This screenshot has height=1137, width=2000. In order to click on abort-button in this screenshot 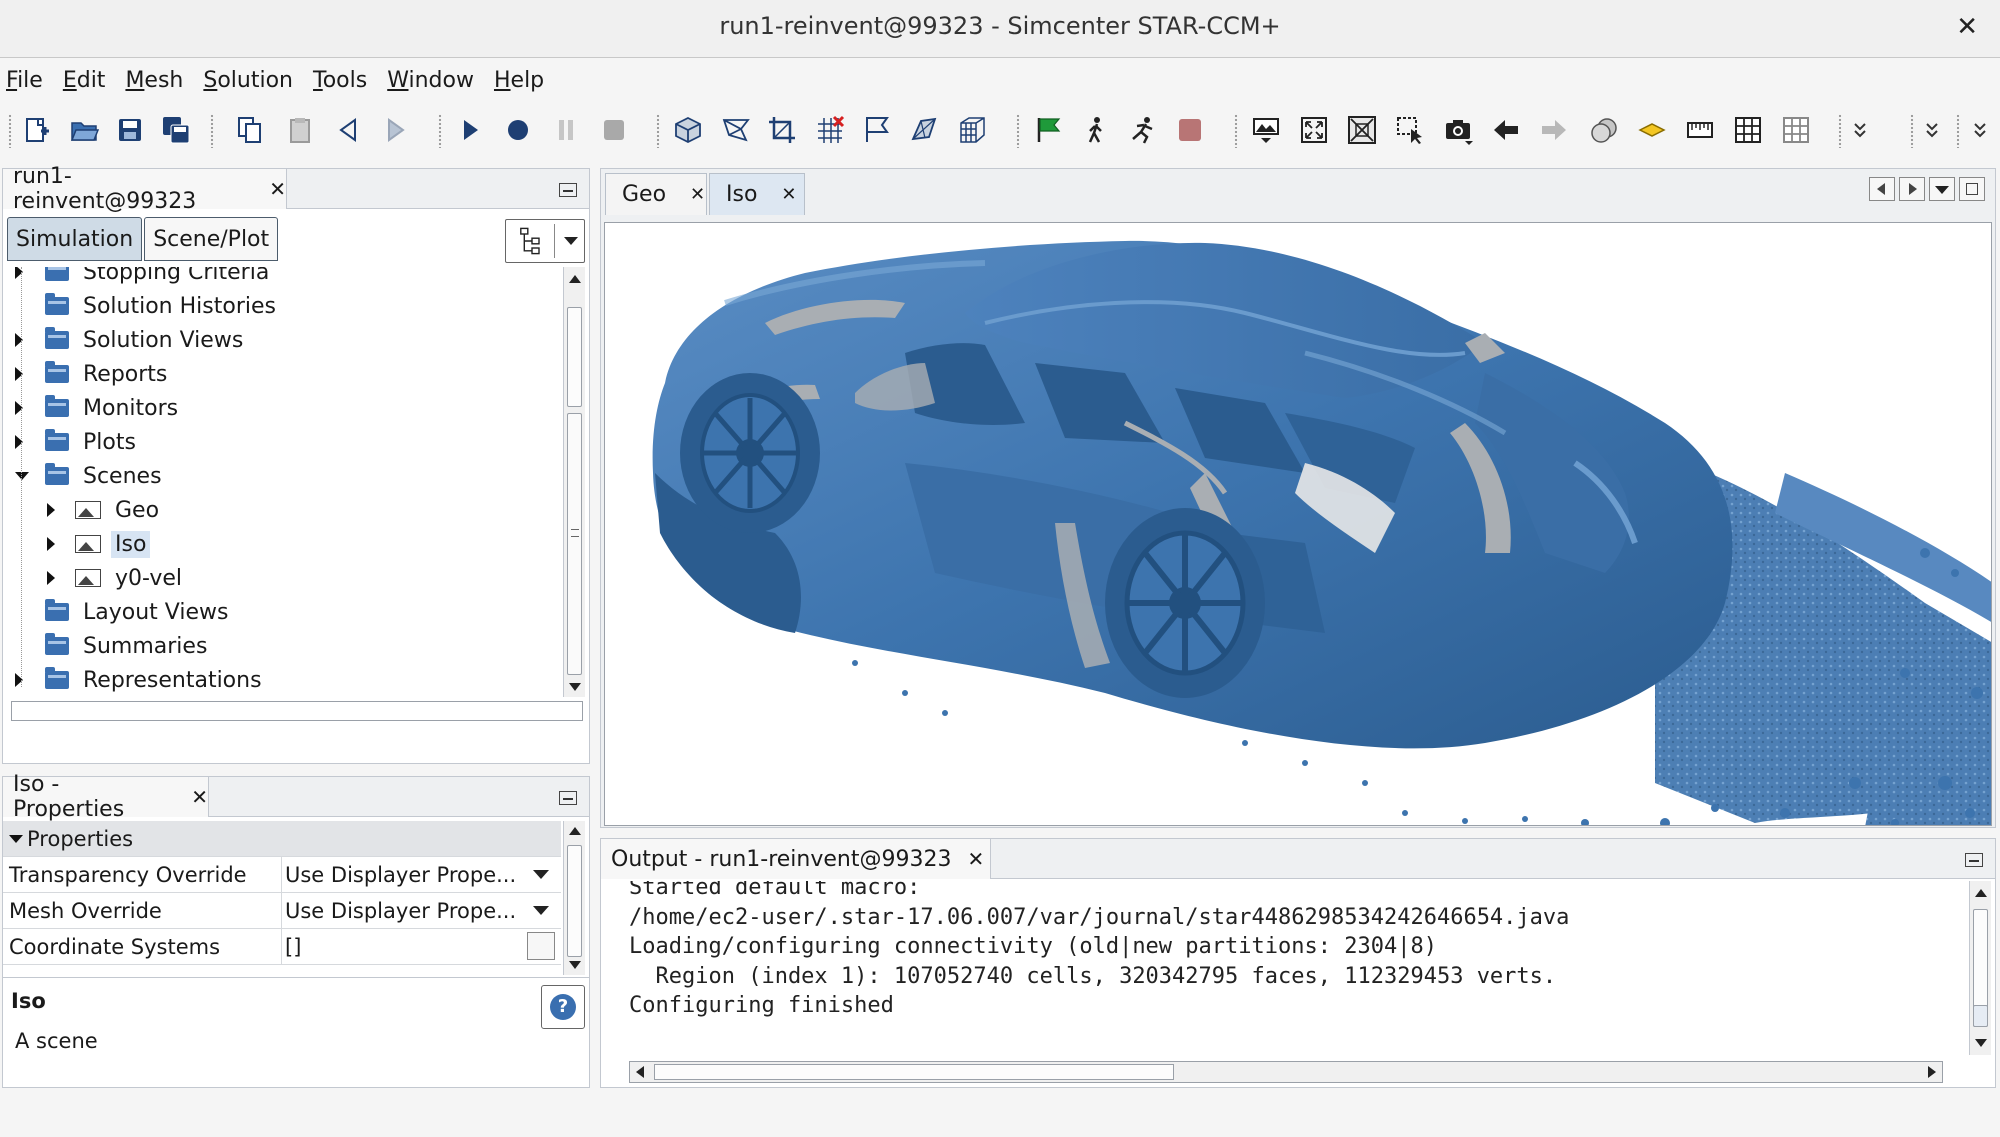, I will do `click(1190, 130)`.